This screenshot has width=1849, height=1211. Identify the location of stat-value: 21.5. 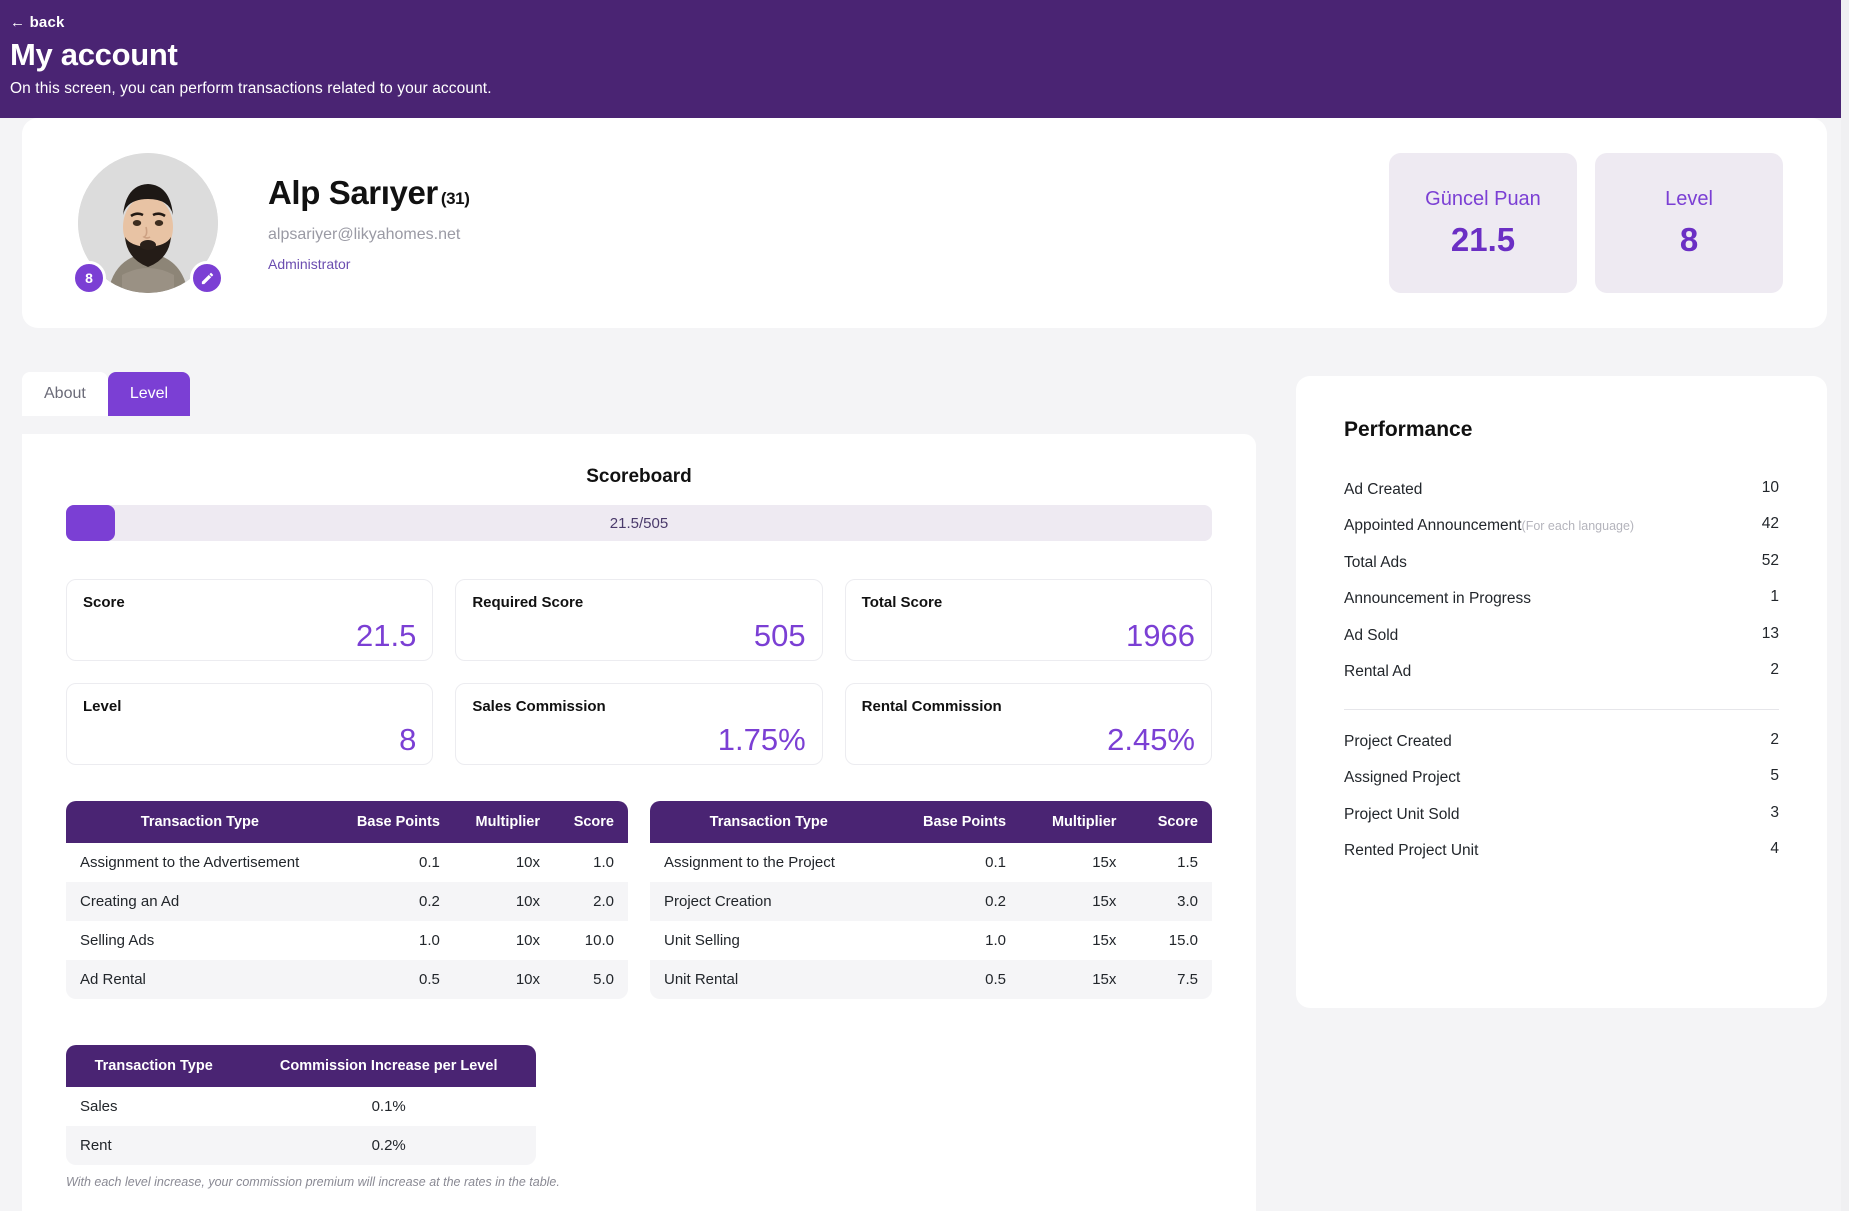
(386, 635).